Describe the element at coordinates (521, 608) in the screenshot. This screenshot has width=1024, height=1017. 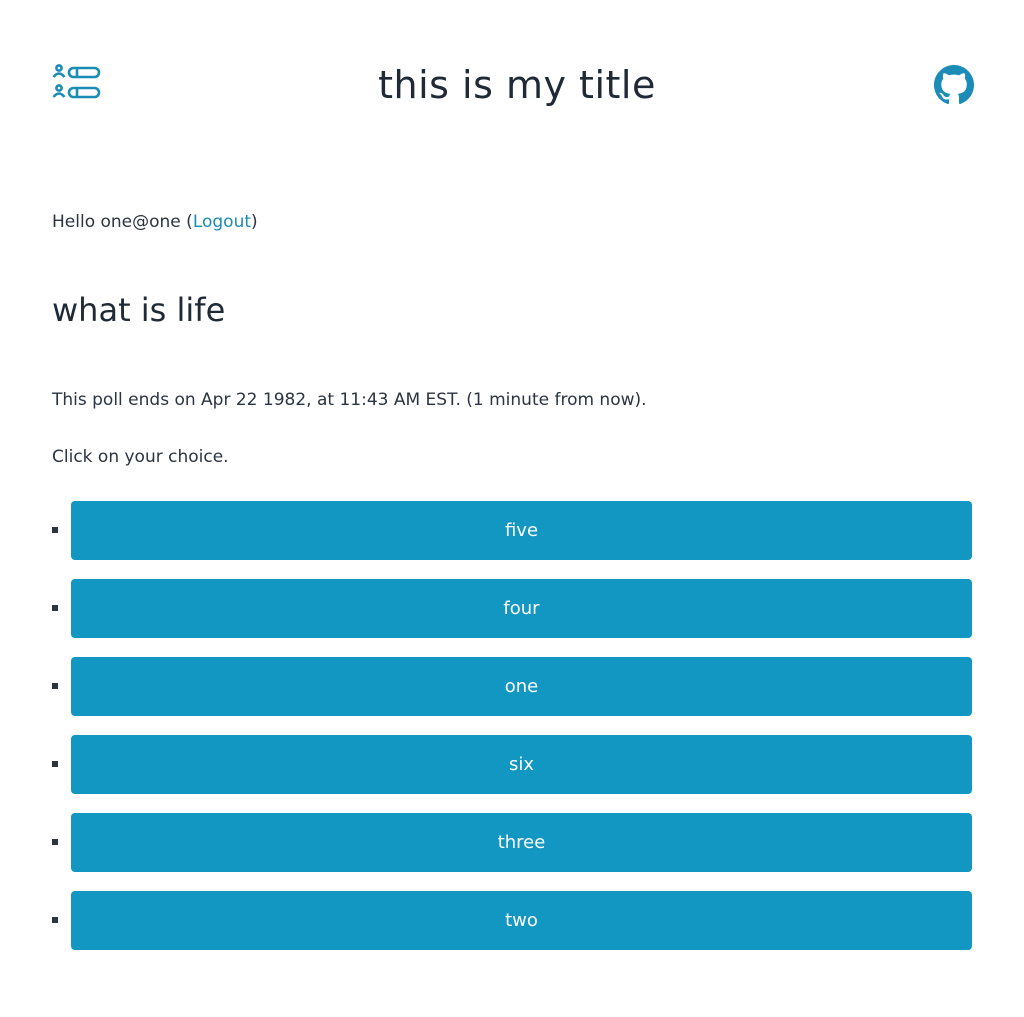
I see `choice-button-four: four` at that location.